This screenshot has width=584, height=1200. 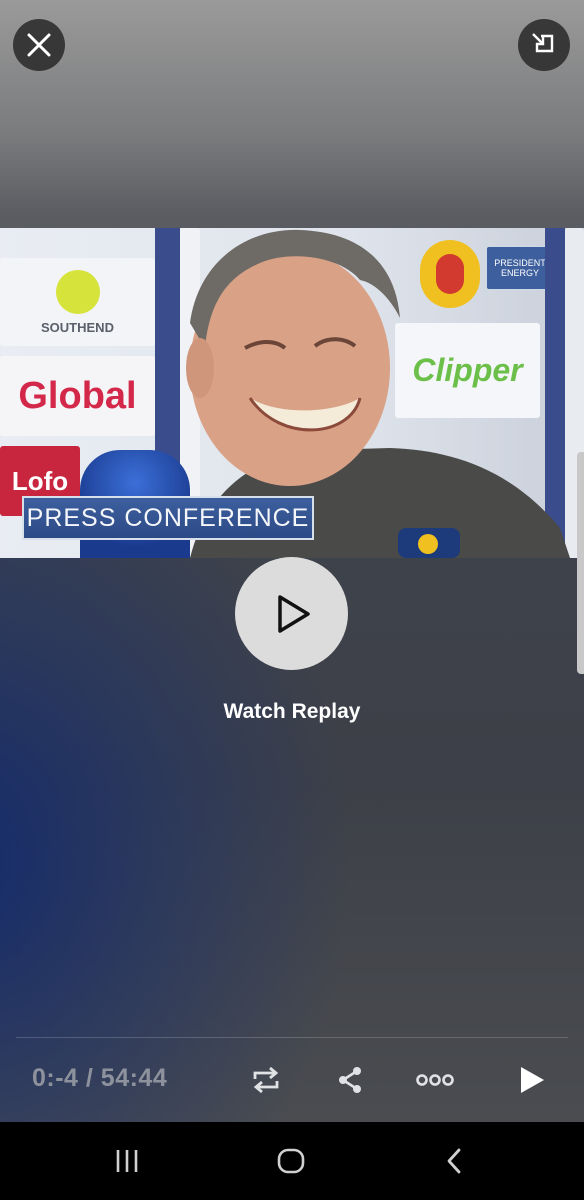 I want to click on close-icon, so click(x=39, y=45).